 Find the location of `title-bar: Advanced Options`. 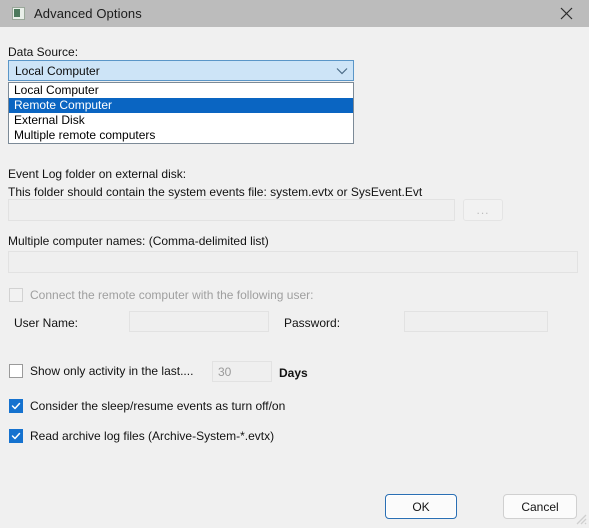

title-bar: Advanced Options is located at coordinates (294, 13).